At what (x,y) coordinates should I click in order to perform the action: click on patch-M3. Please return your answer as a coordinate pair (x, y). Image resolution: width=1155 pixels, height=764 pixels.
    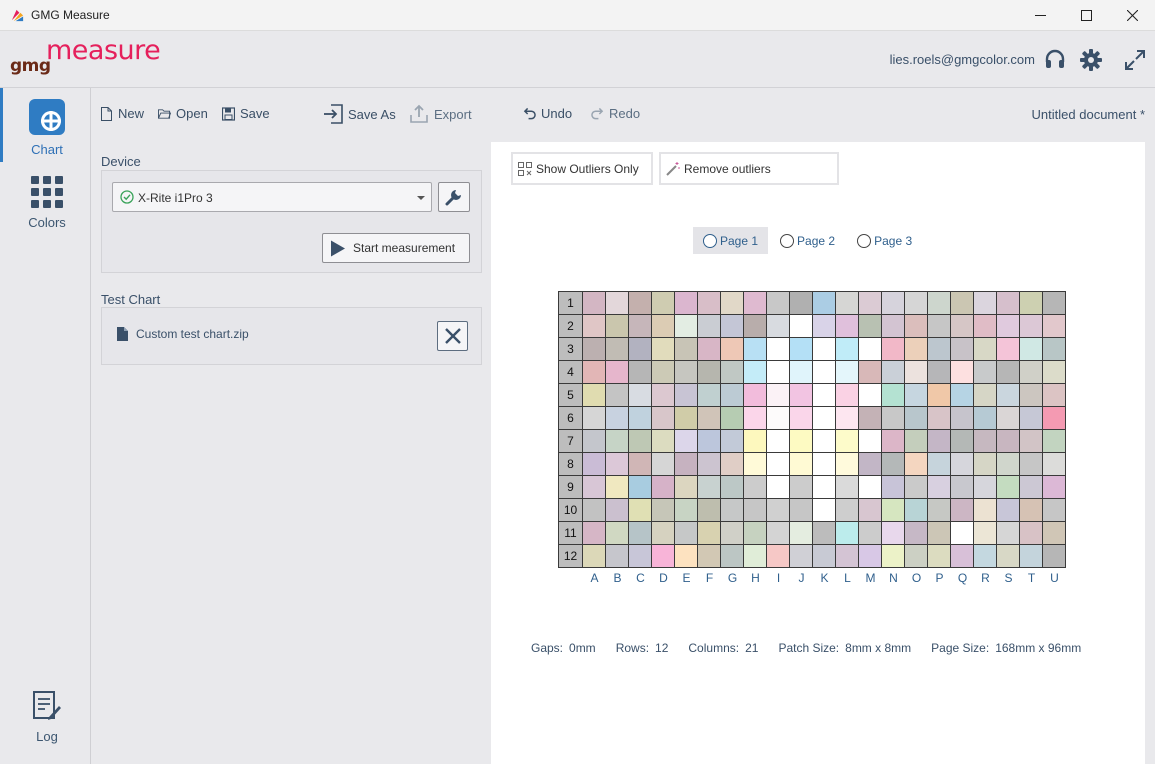
    Looking at the image, I should click on (870, 349).